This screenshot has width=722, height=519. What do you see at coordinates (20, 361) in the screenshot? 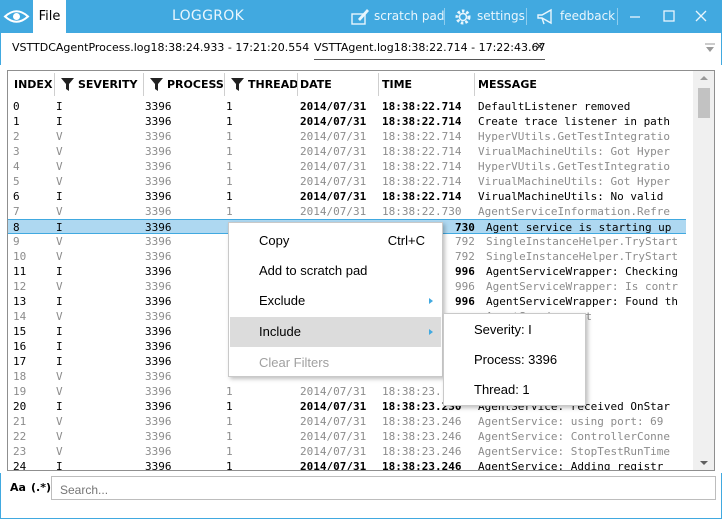
I see `cell-index: 17` at bounding box center [20, 361].